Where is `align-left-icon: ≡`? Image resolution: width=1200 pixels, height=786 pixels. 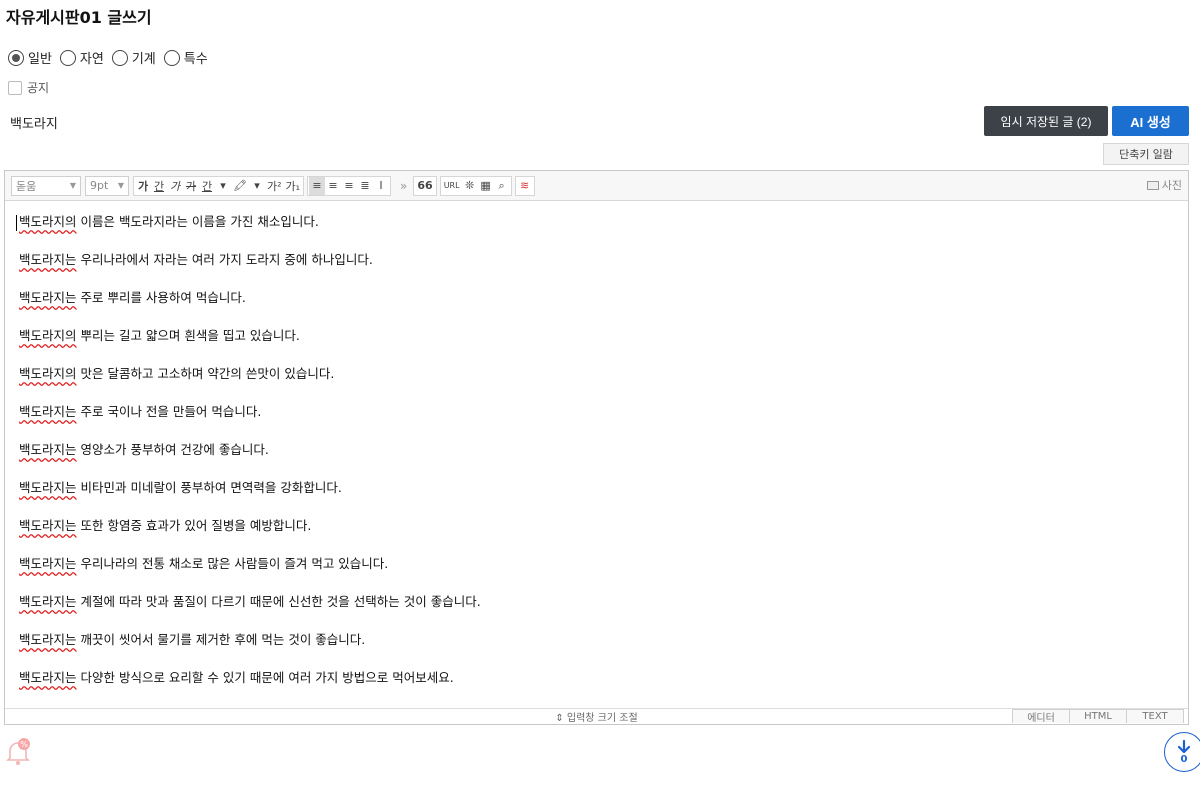
align-left-icon: ≡ is located at coordinates (317, 185).